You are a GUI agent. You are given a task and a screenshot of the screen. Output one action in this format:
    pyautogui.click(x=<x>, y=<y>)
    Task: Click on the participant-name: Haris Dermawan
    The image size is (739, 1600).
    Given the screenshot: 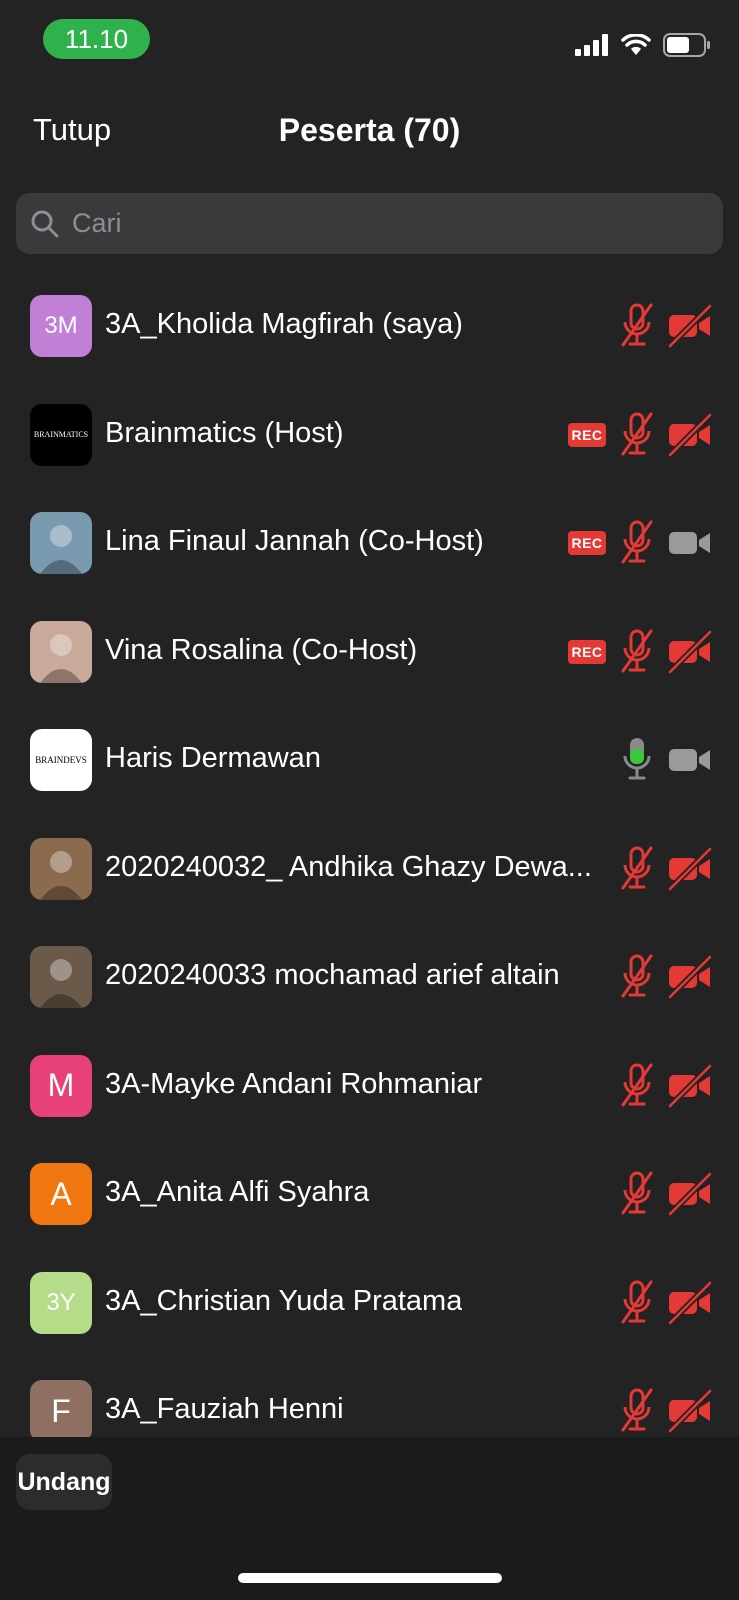 What is the action you would take?
    pyautogui.click(x=213, y=758)
    